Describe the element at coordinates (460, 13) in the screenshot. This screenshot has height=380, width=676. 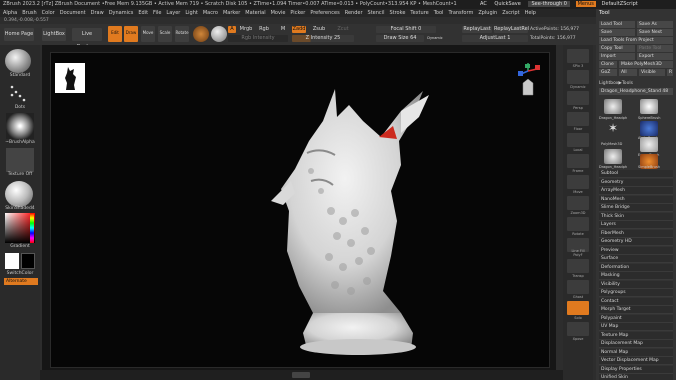
I see `menu-transform: Transform` at that location.